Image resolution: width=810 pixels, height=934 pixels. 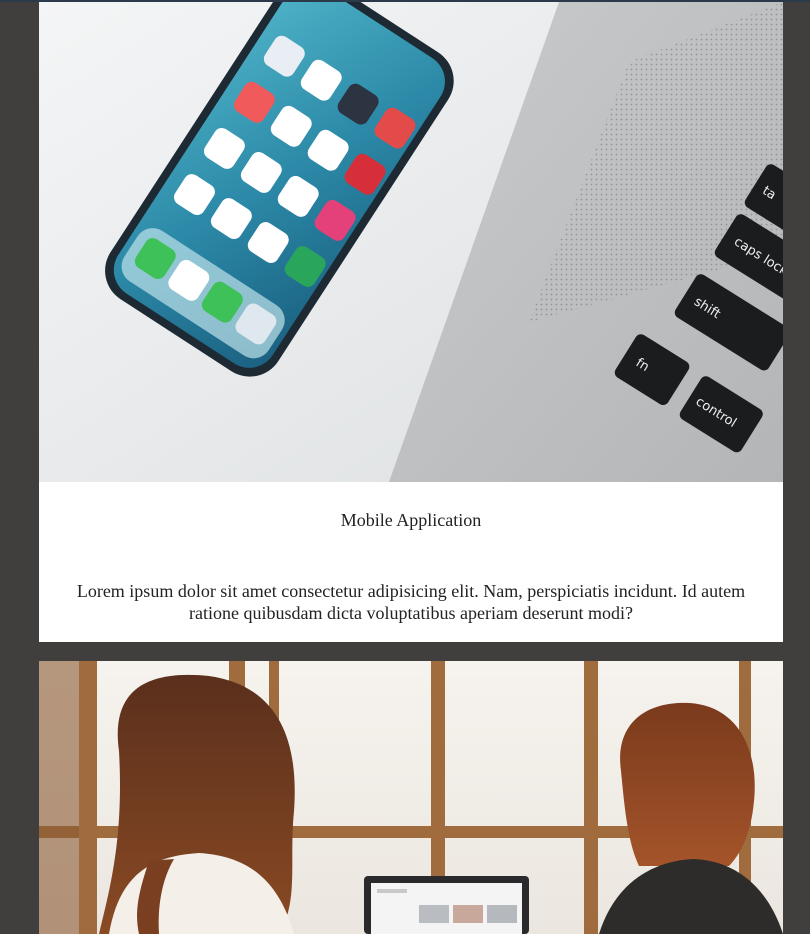 What do you see at coordinates (446, 905) in the screenshot?
I see `laptop` at bounding box center [446, 905].